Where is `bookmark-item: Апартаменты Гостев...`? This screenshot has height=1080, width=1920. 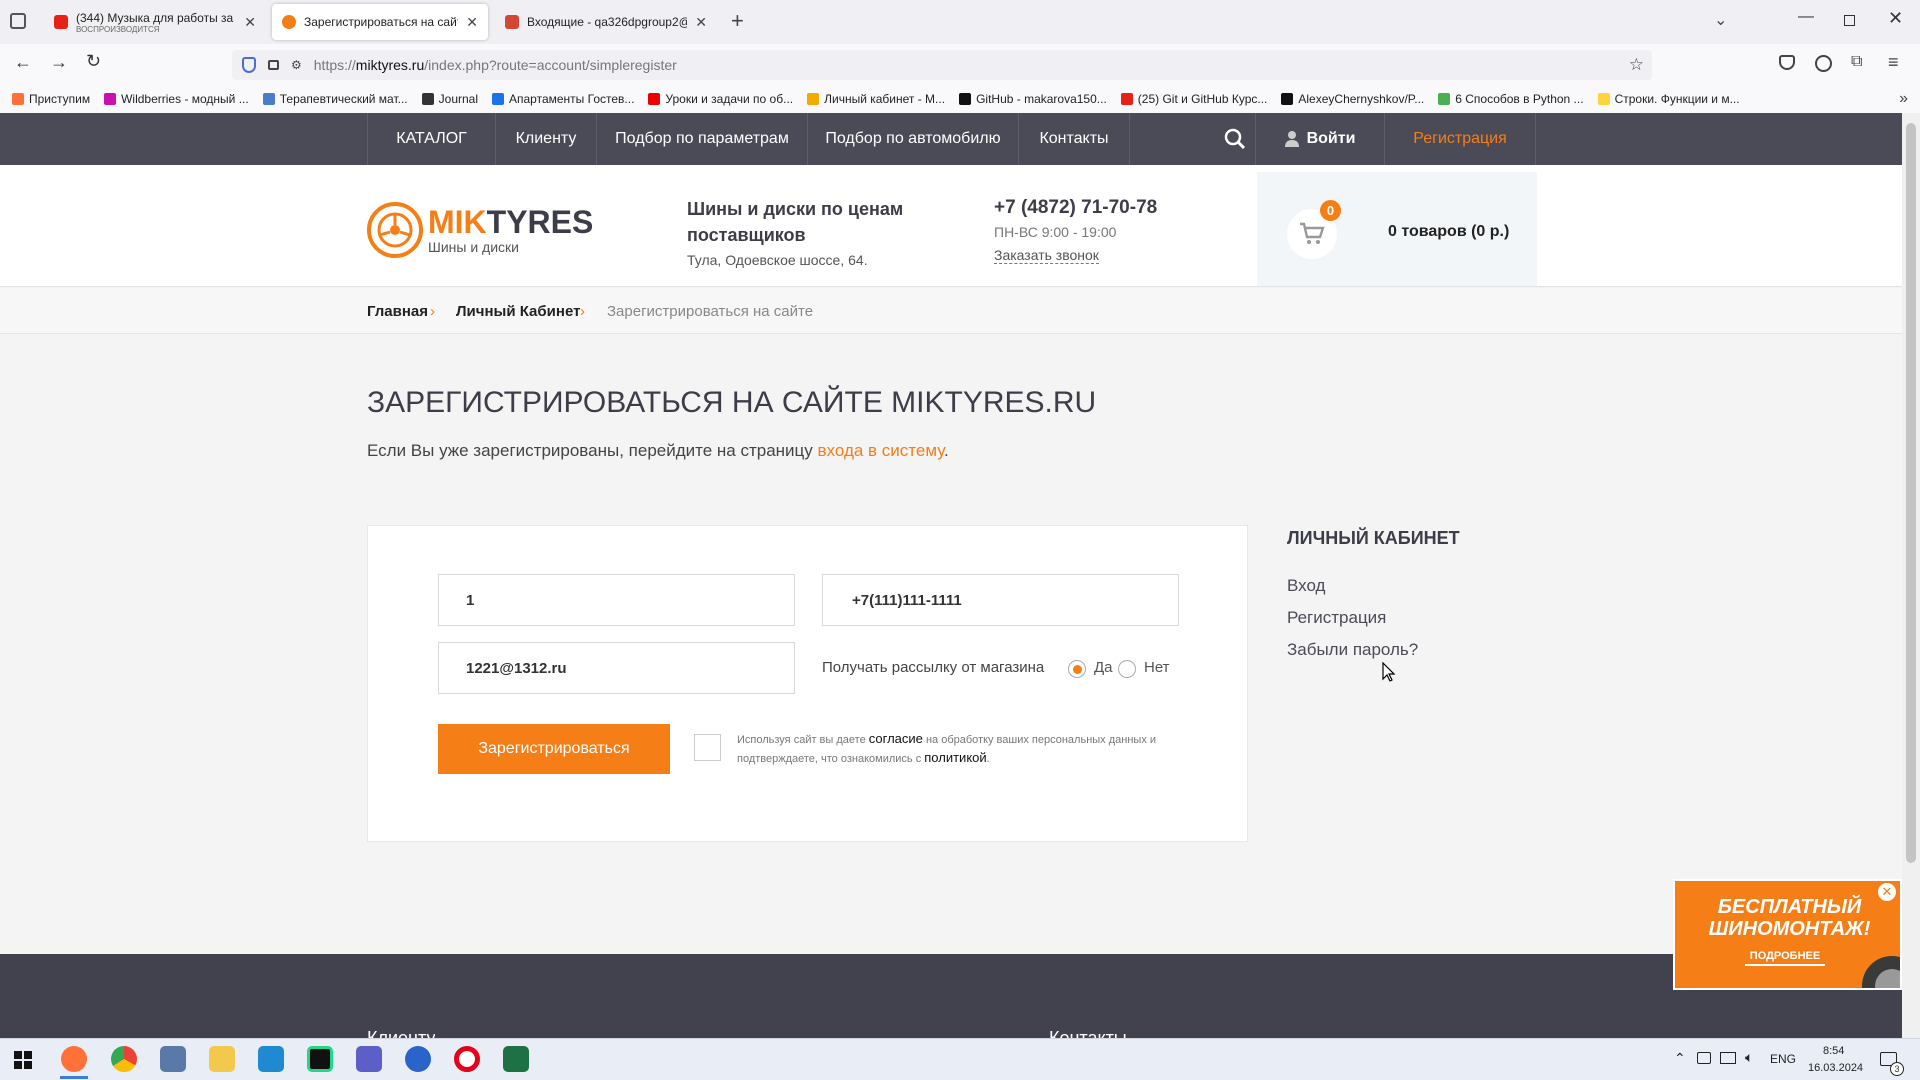
bookmark-item: Апартаменты Гостев... is located at coordinates (563, 99).